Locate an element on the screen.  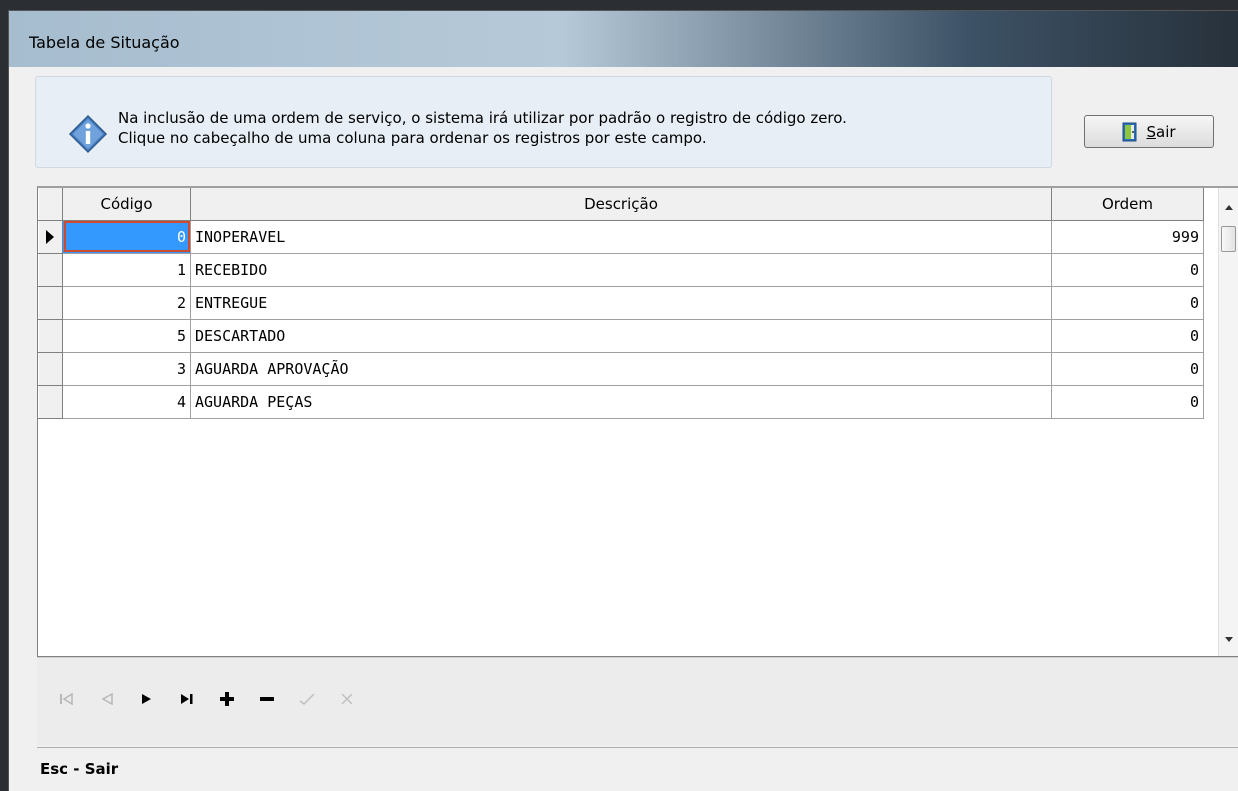
table-row: 4 AGUARDA PEÇAS 0 is located at coordinates (621, 402).